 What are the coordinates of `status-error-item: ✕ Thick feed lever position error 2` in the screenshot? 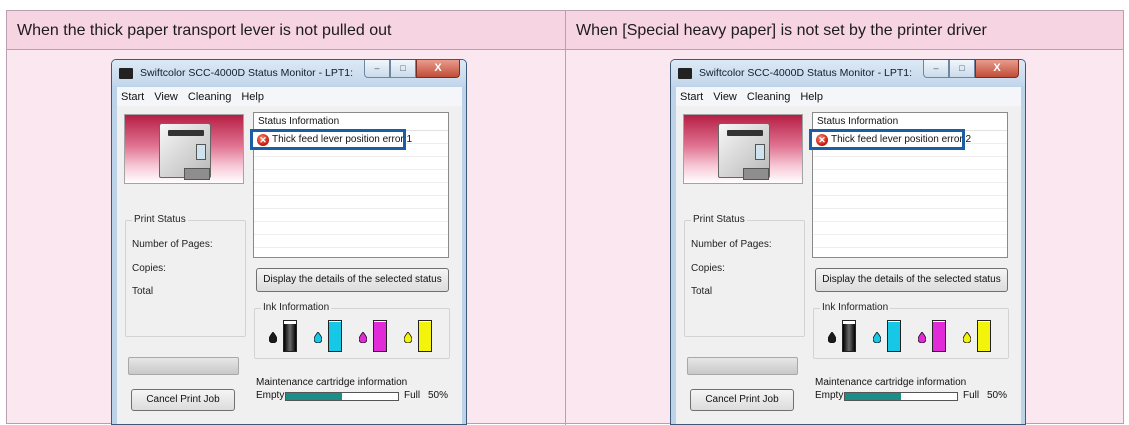 It's located at (890, 139).